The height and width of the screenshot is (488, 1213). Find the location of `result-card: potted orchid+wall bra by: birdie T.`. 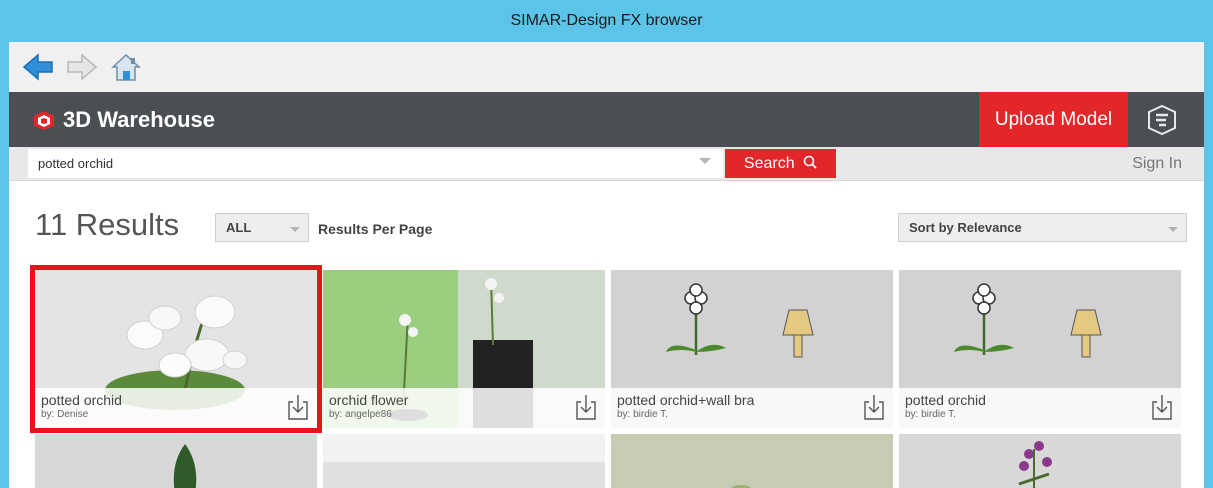

result-card: potted orchid+wall bra by: birdie T. is located at coordinates (752, 349).